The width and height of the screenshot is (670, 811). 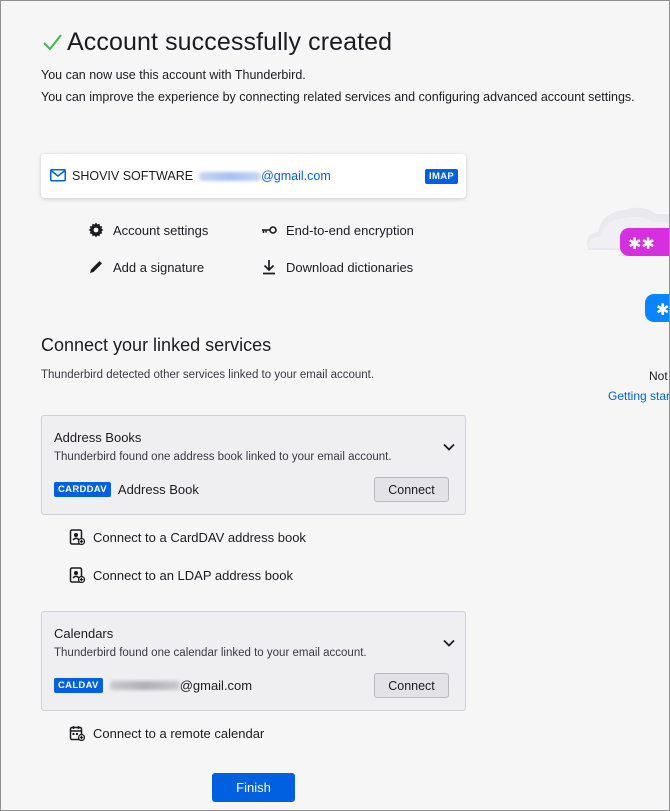 What do you see at coordinates (411, 685) in the screenshot?
I see `connect-calendar-button: Connect` at bounding box center [411, 685].